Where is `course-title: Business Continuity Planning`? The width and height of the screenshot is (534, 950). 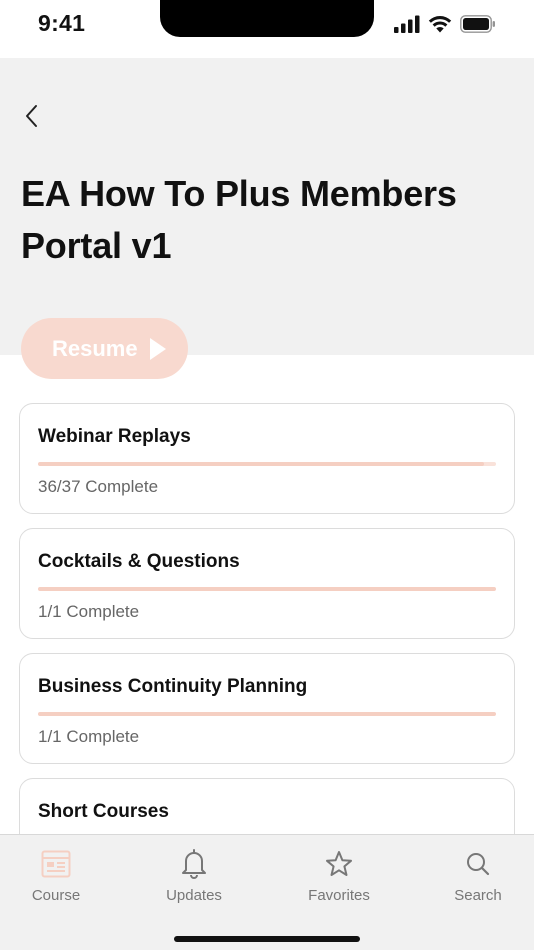
course-title: Business Continuity Planning is located at coordinates (173, 686).